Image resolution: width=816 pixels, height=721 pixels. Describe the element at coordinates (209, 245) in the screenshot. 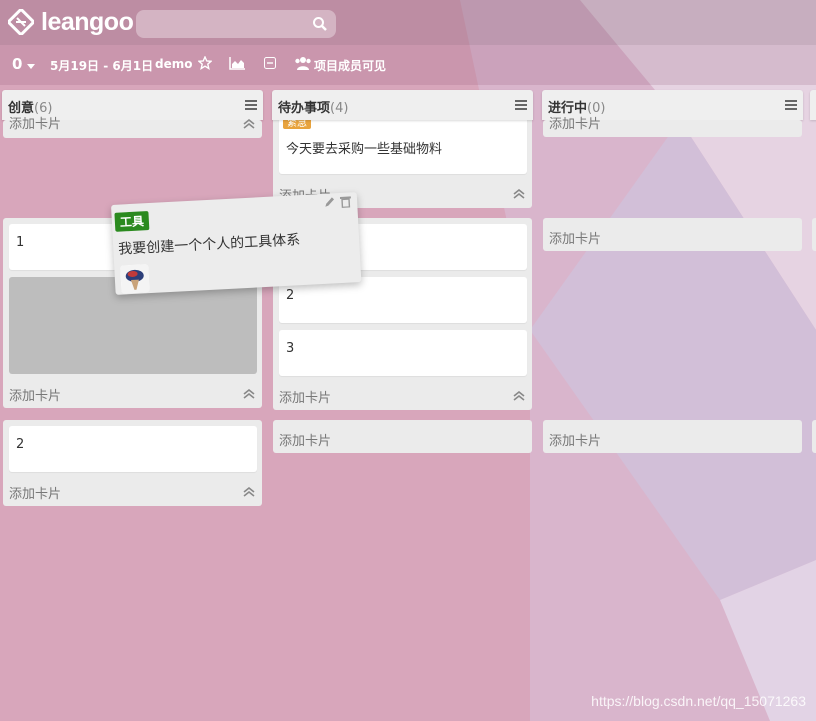

I see `card-text: 我要创建一个个人的工具体系` at that location.